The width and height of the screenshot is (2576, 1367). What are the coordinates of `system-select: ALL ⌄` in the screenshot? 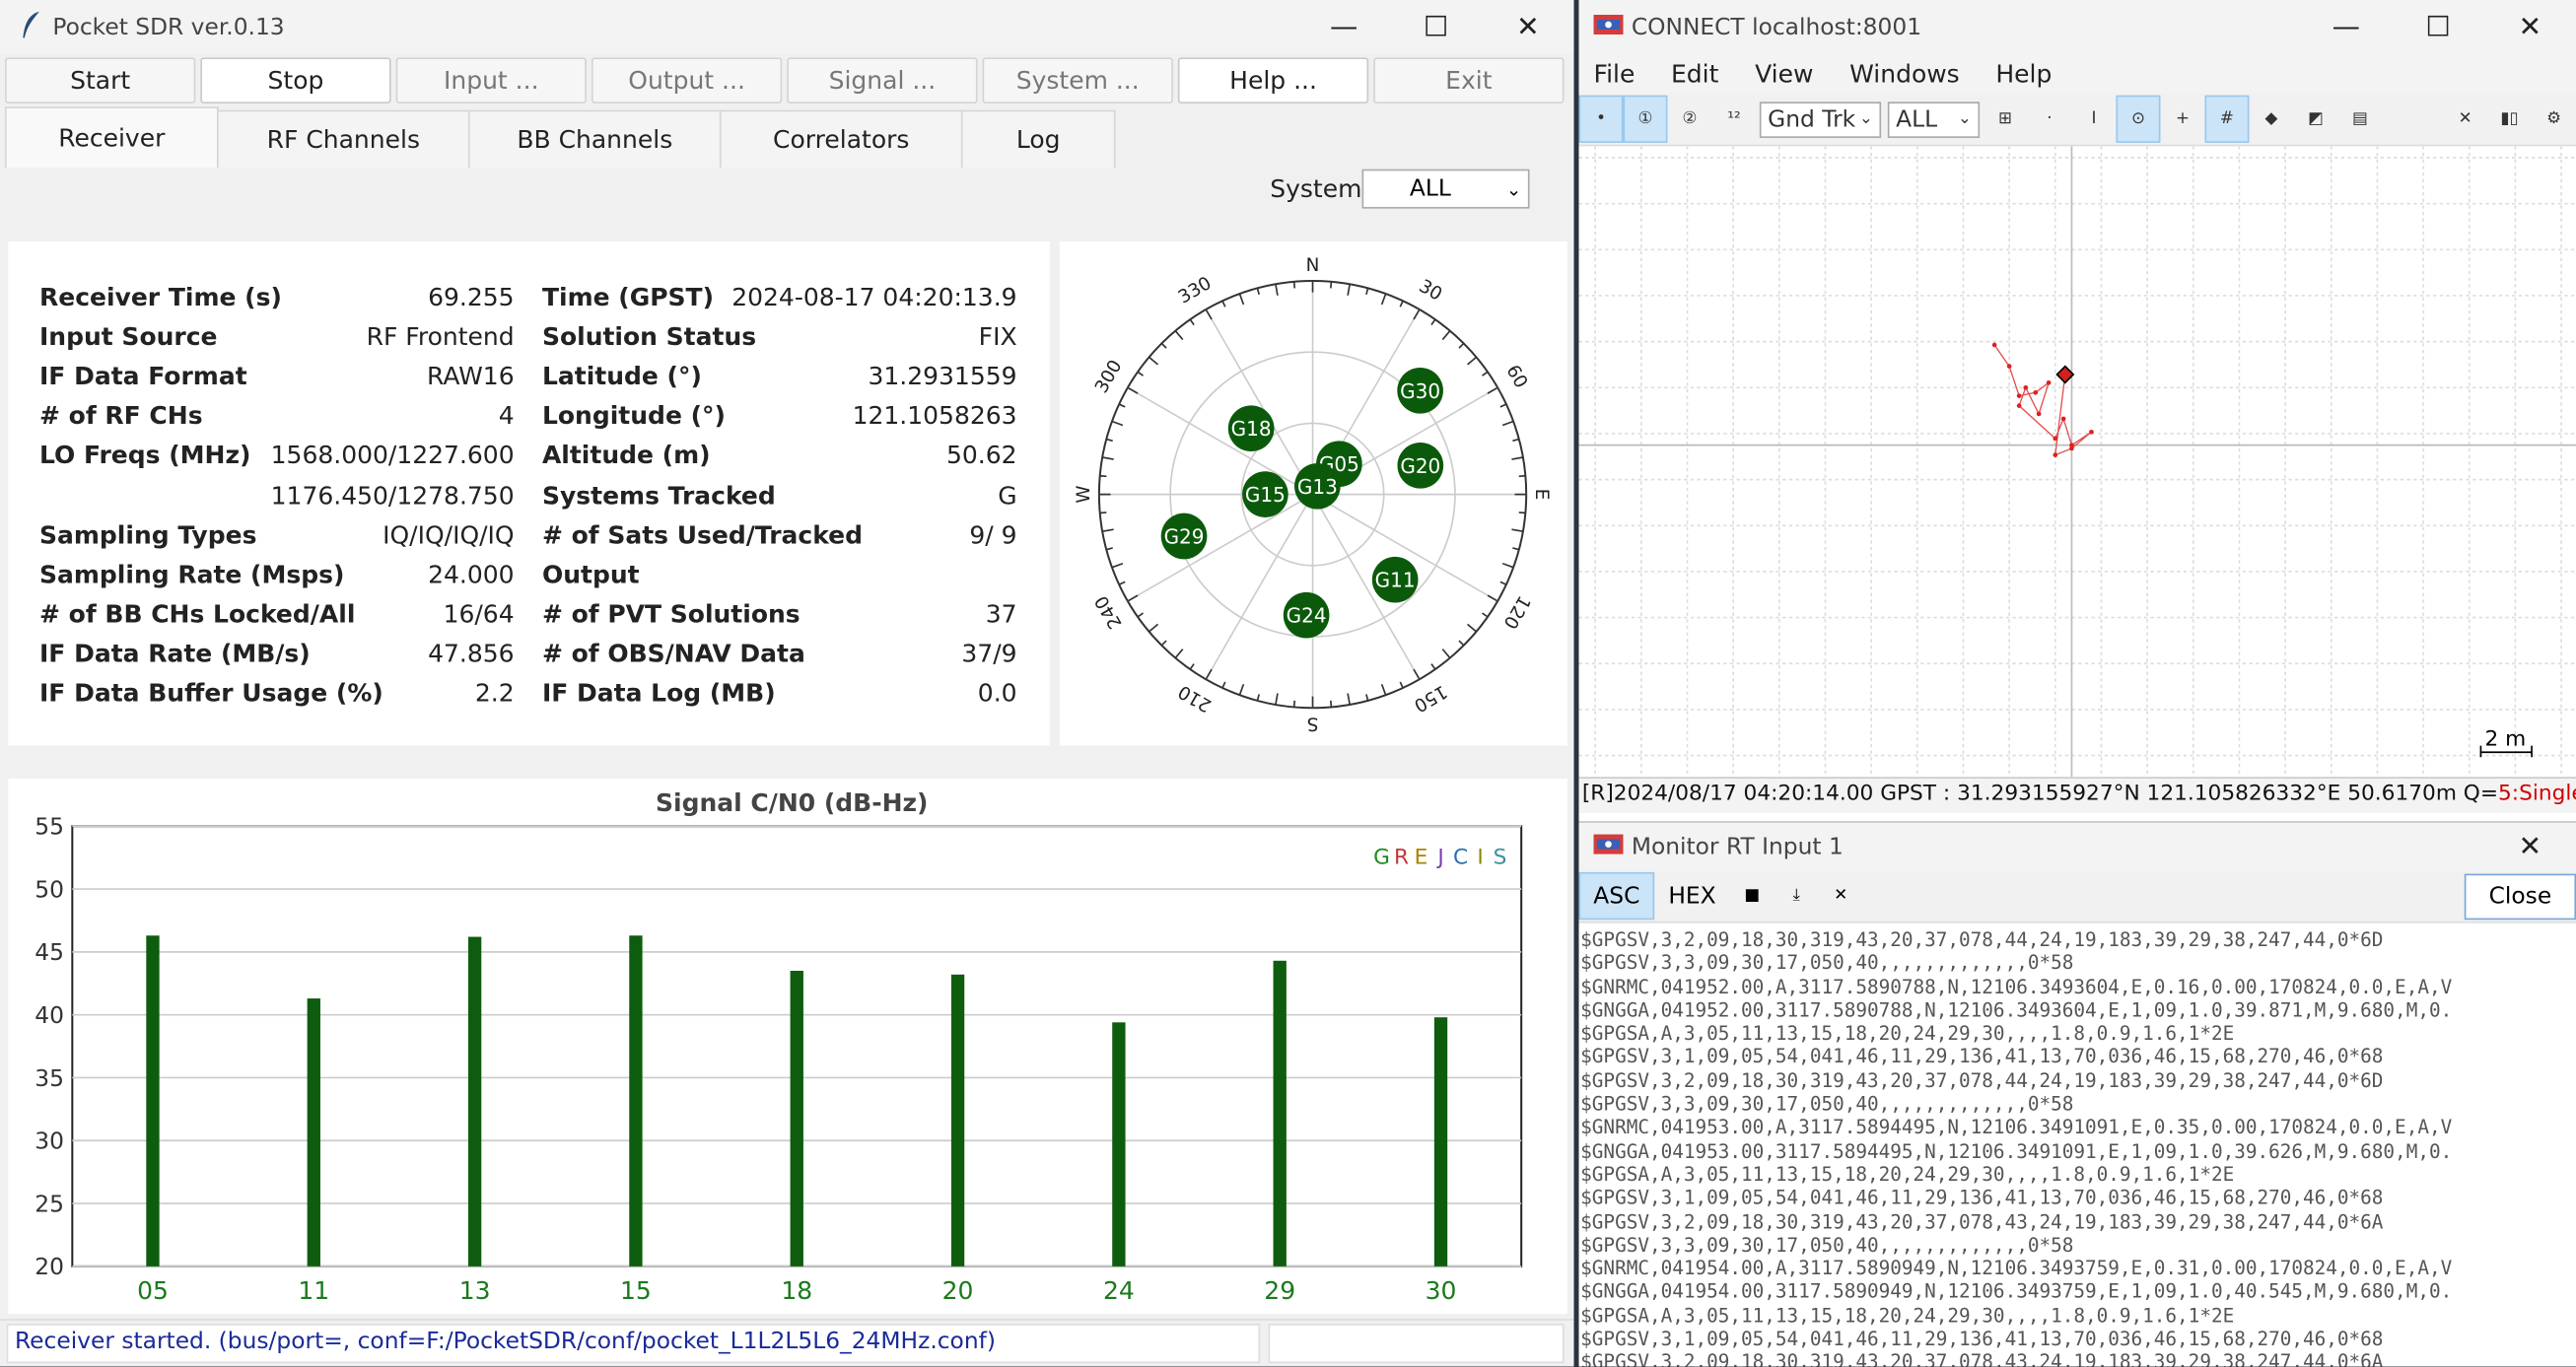 It's located at (1446, 189).